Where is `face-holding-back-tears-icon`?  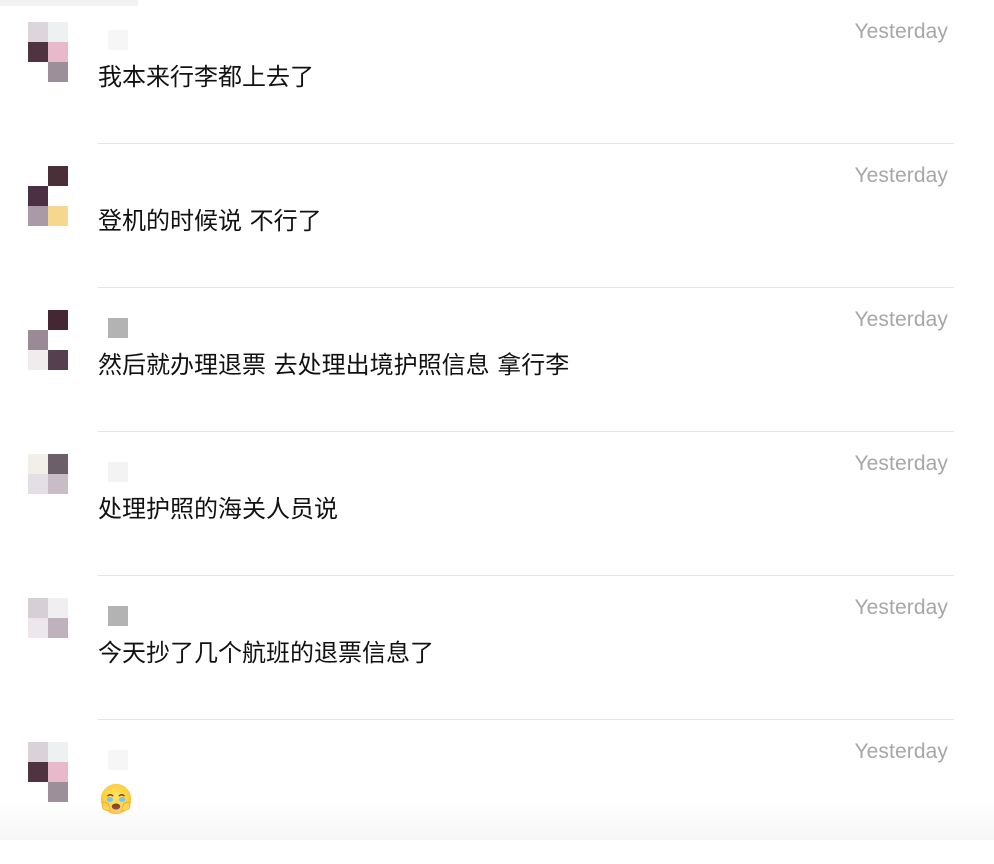 face-holding-back-tears-icon is located at coordinates (116, 799).